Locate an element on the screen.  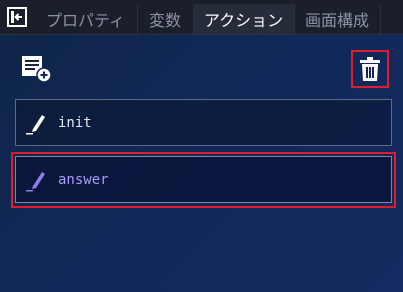
trash-icon is located at coordinates (370, 69).